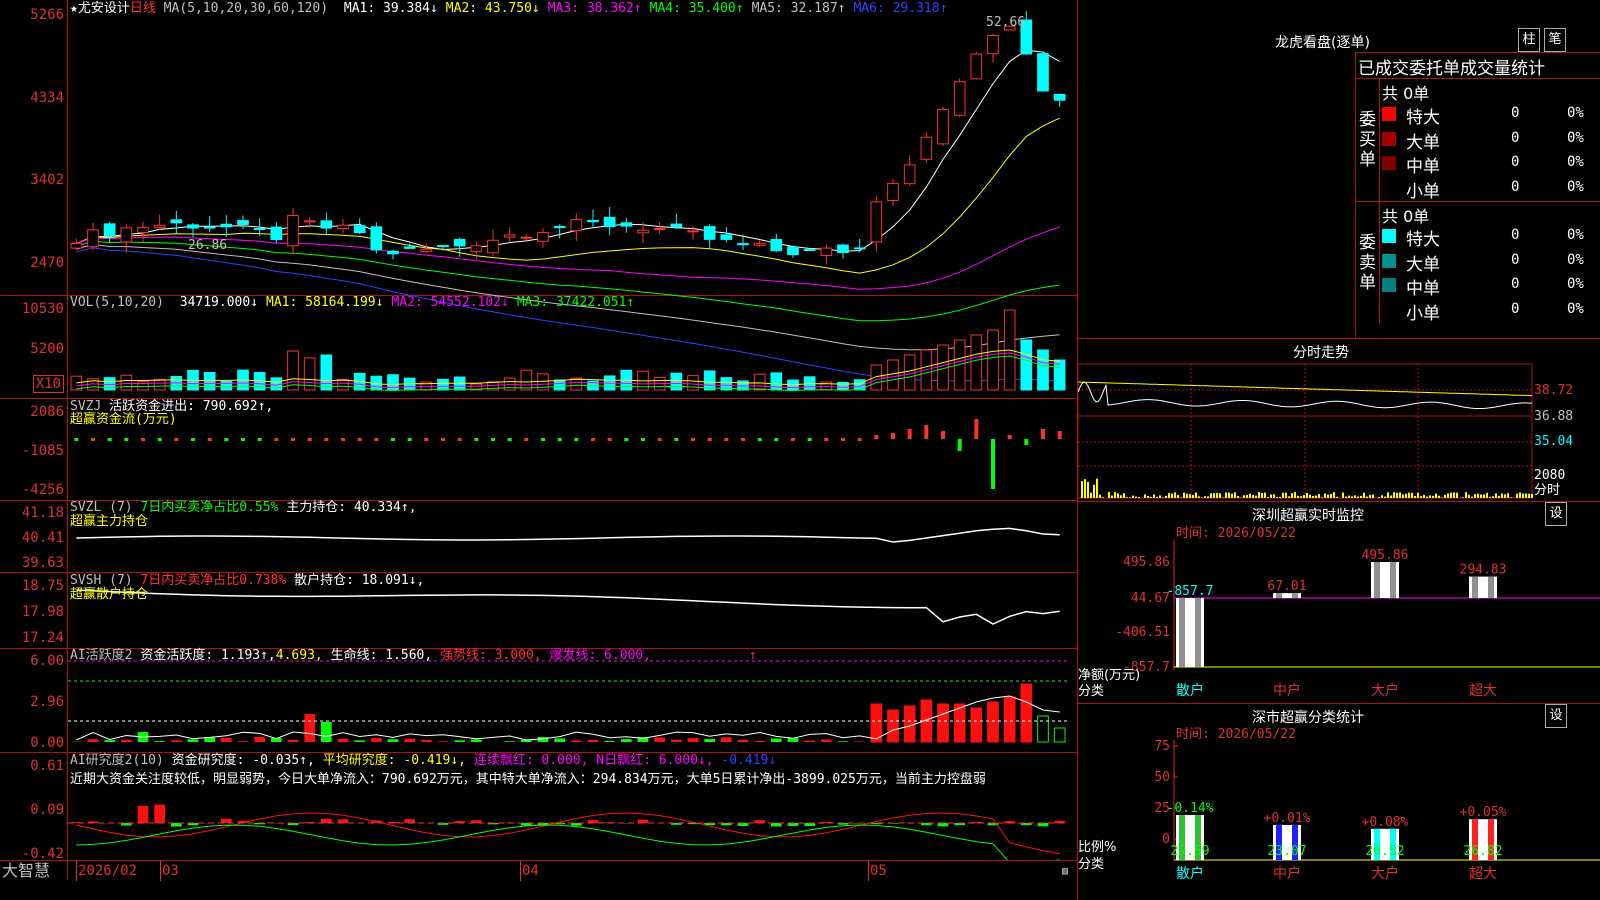  Describe the element at coordinates (1547, 490) in the screenshot. I see `axis-label: 分时` at that location.